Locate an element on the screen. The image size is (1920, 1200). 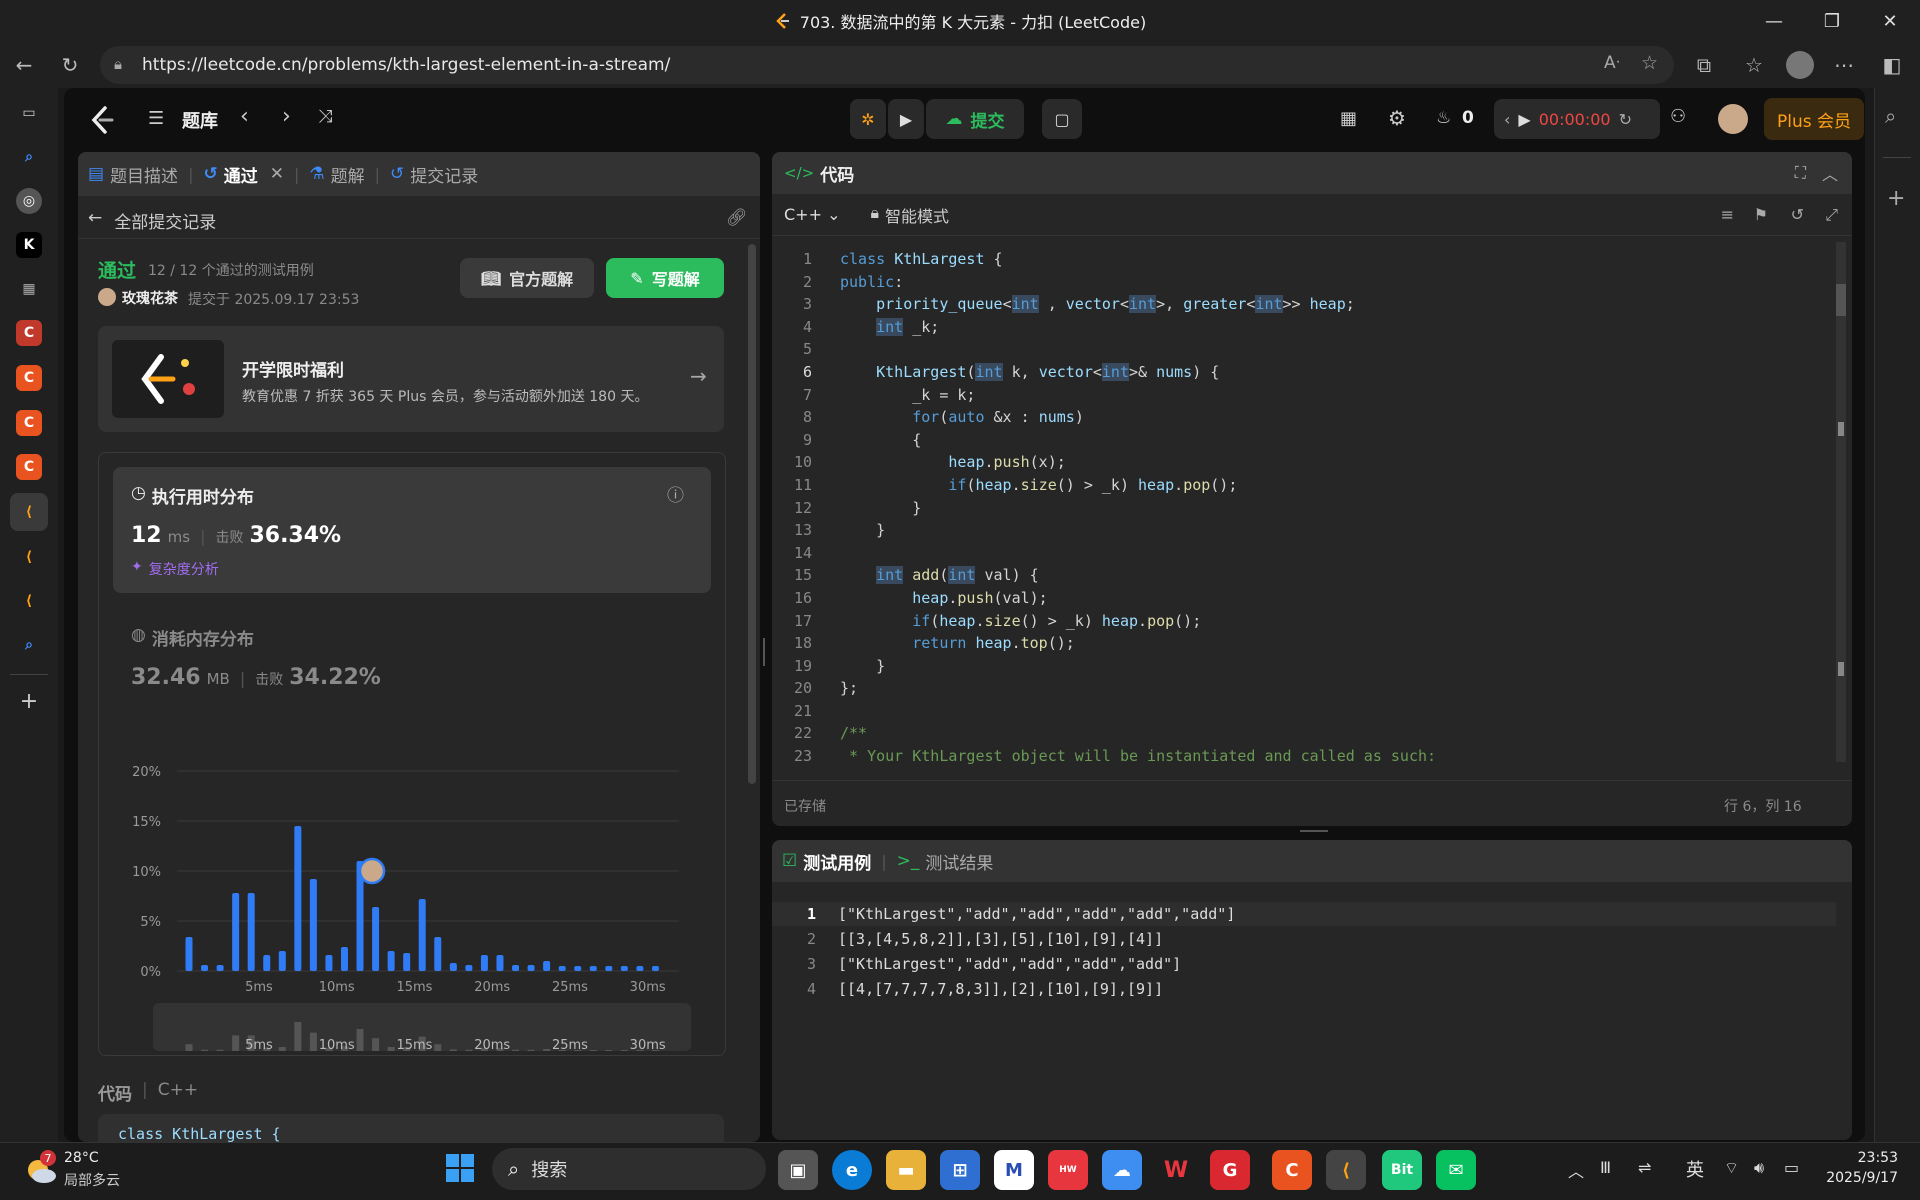
tab-submissions: ↺ 提交记录 is located at coordinates (434, 174).